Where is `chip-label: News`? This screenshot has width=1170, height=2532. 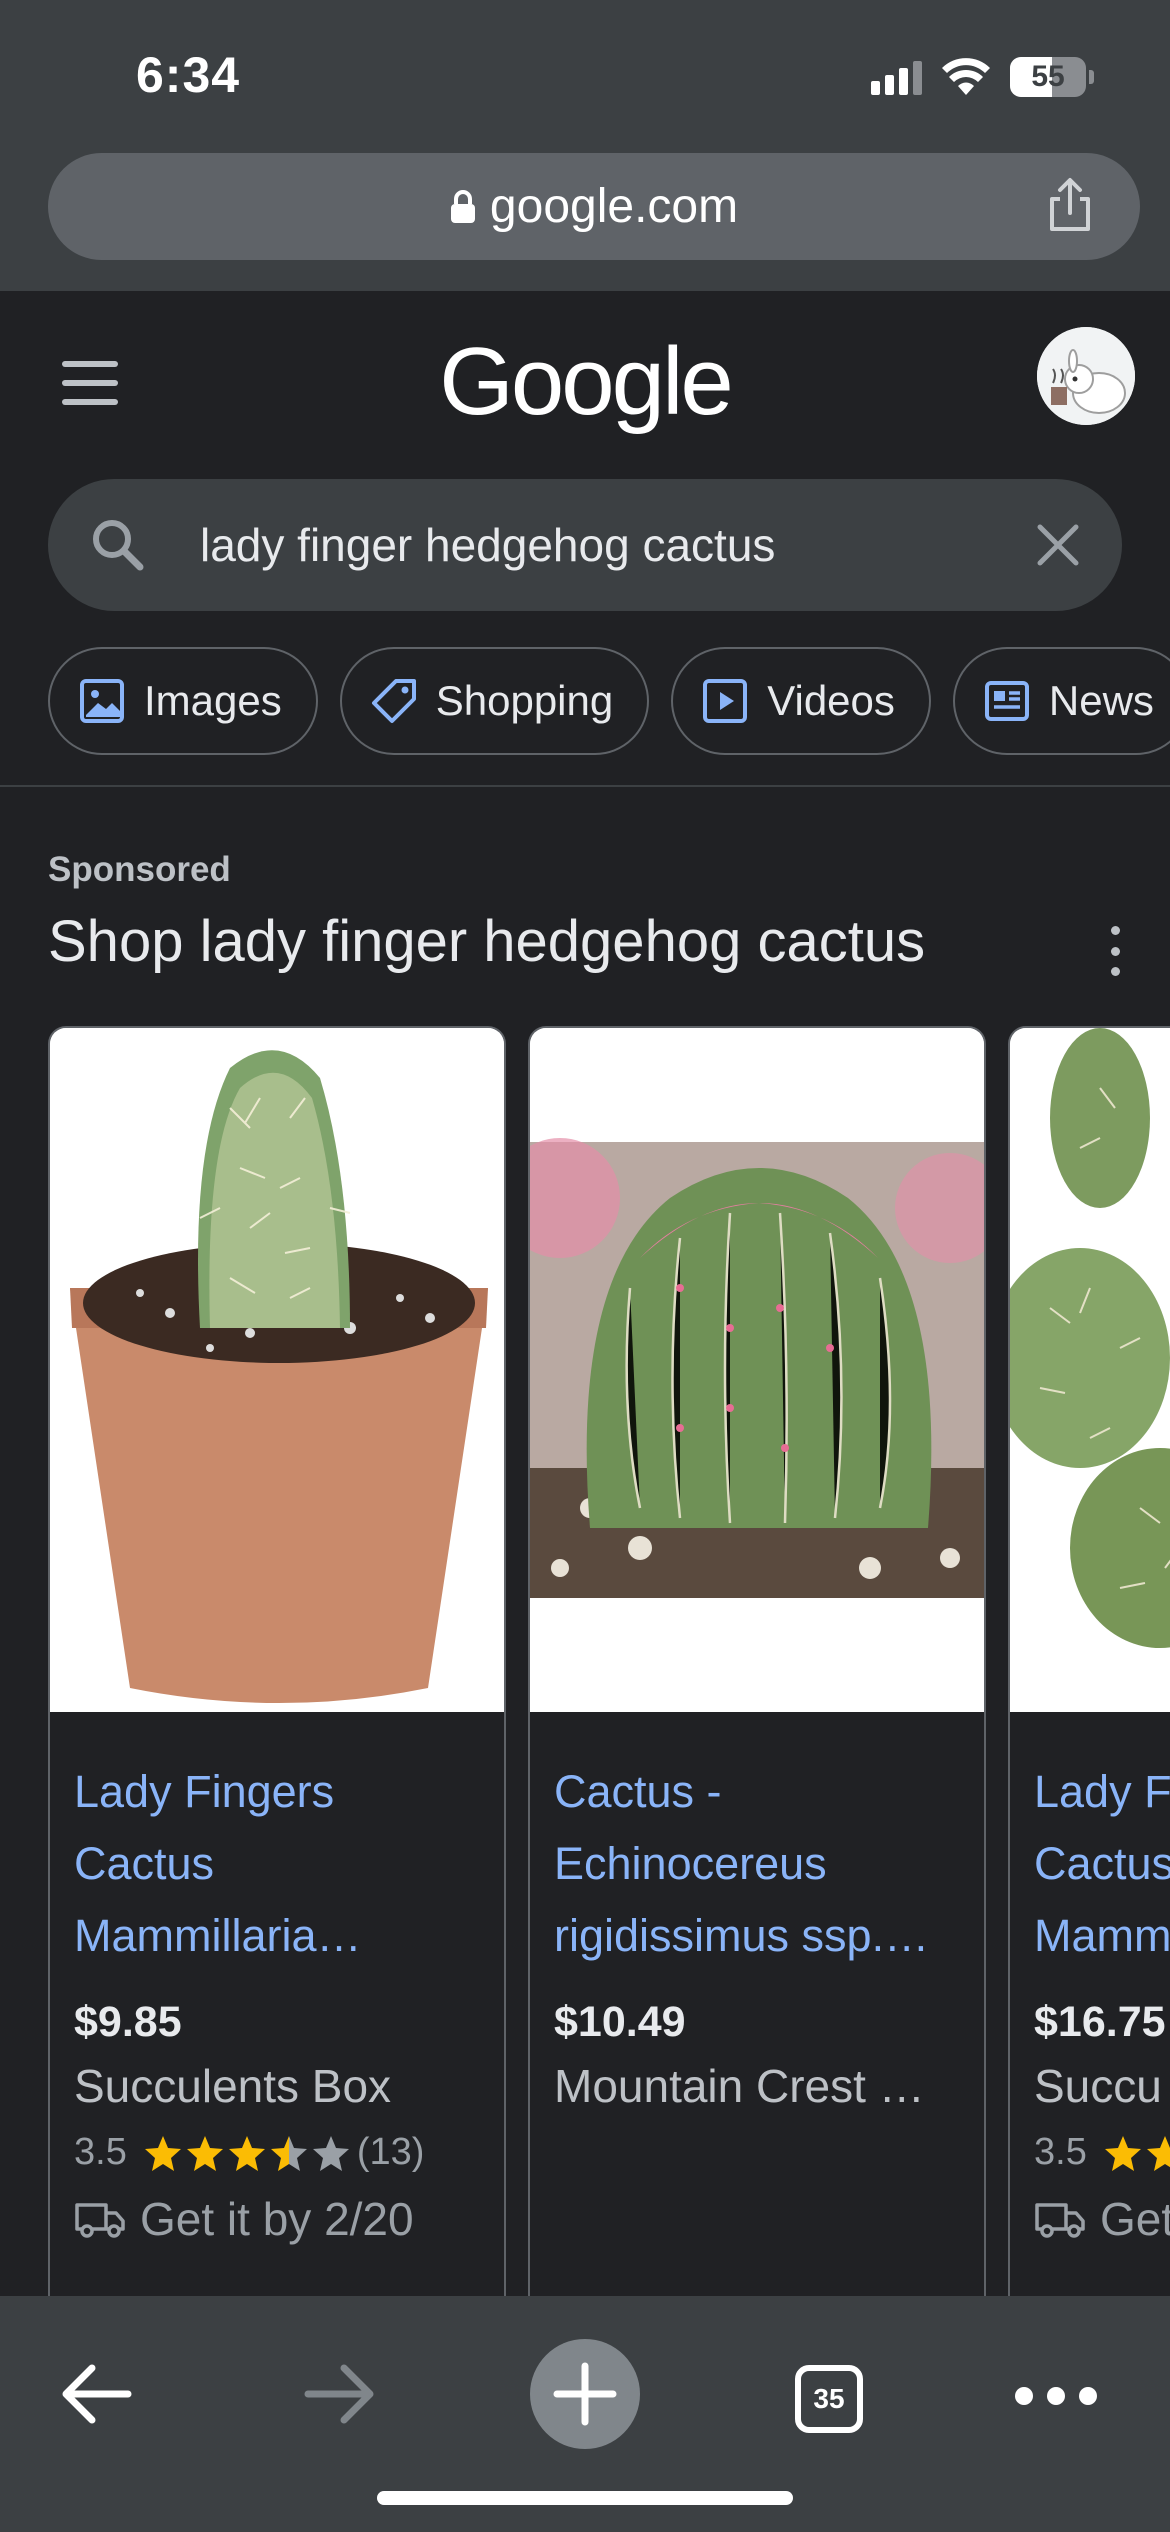 chip-label: News is located at coordinates (1101, 700).